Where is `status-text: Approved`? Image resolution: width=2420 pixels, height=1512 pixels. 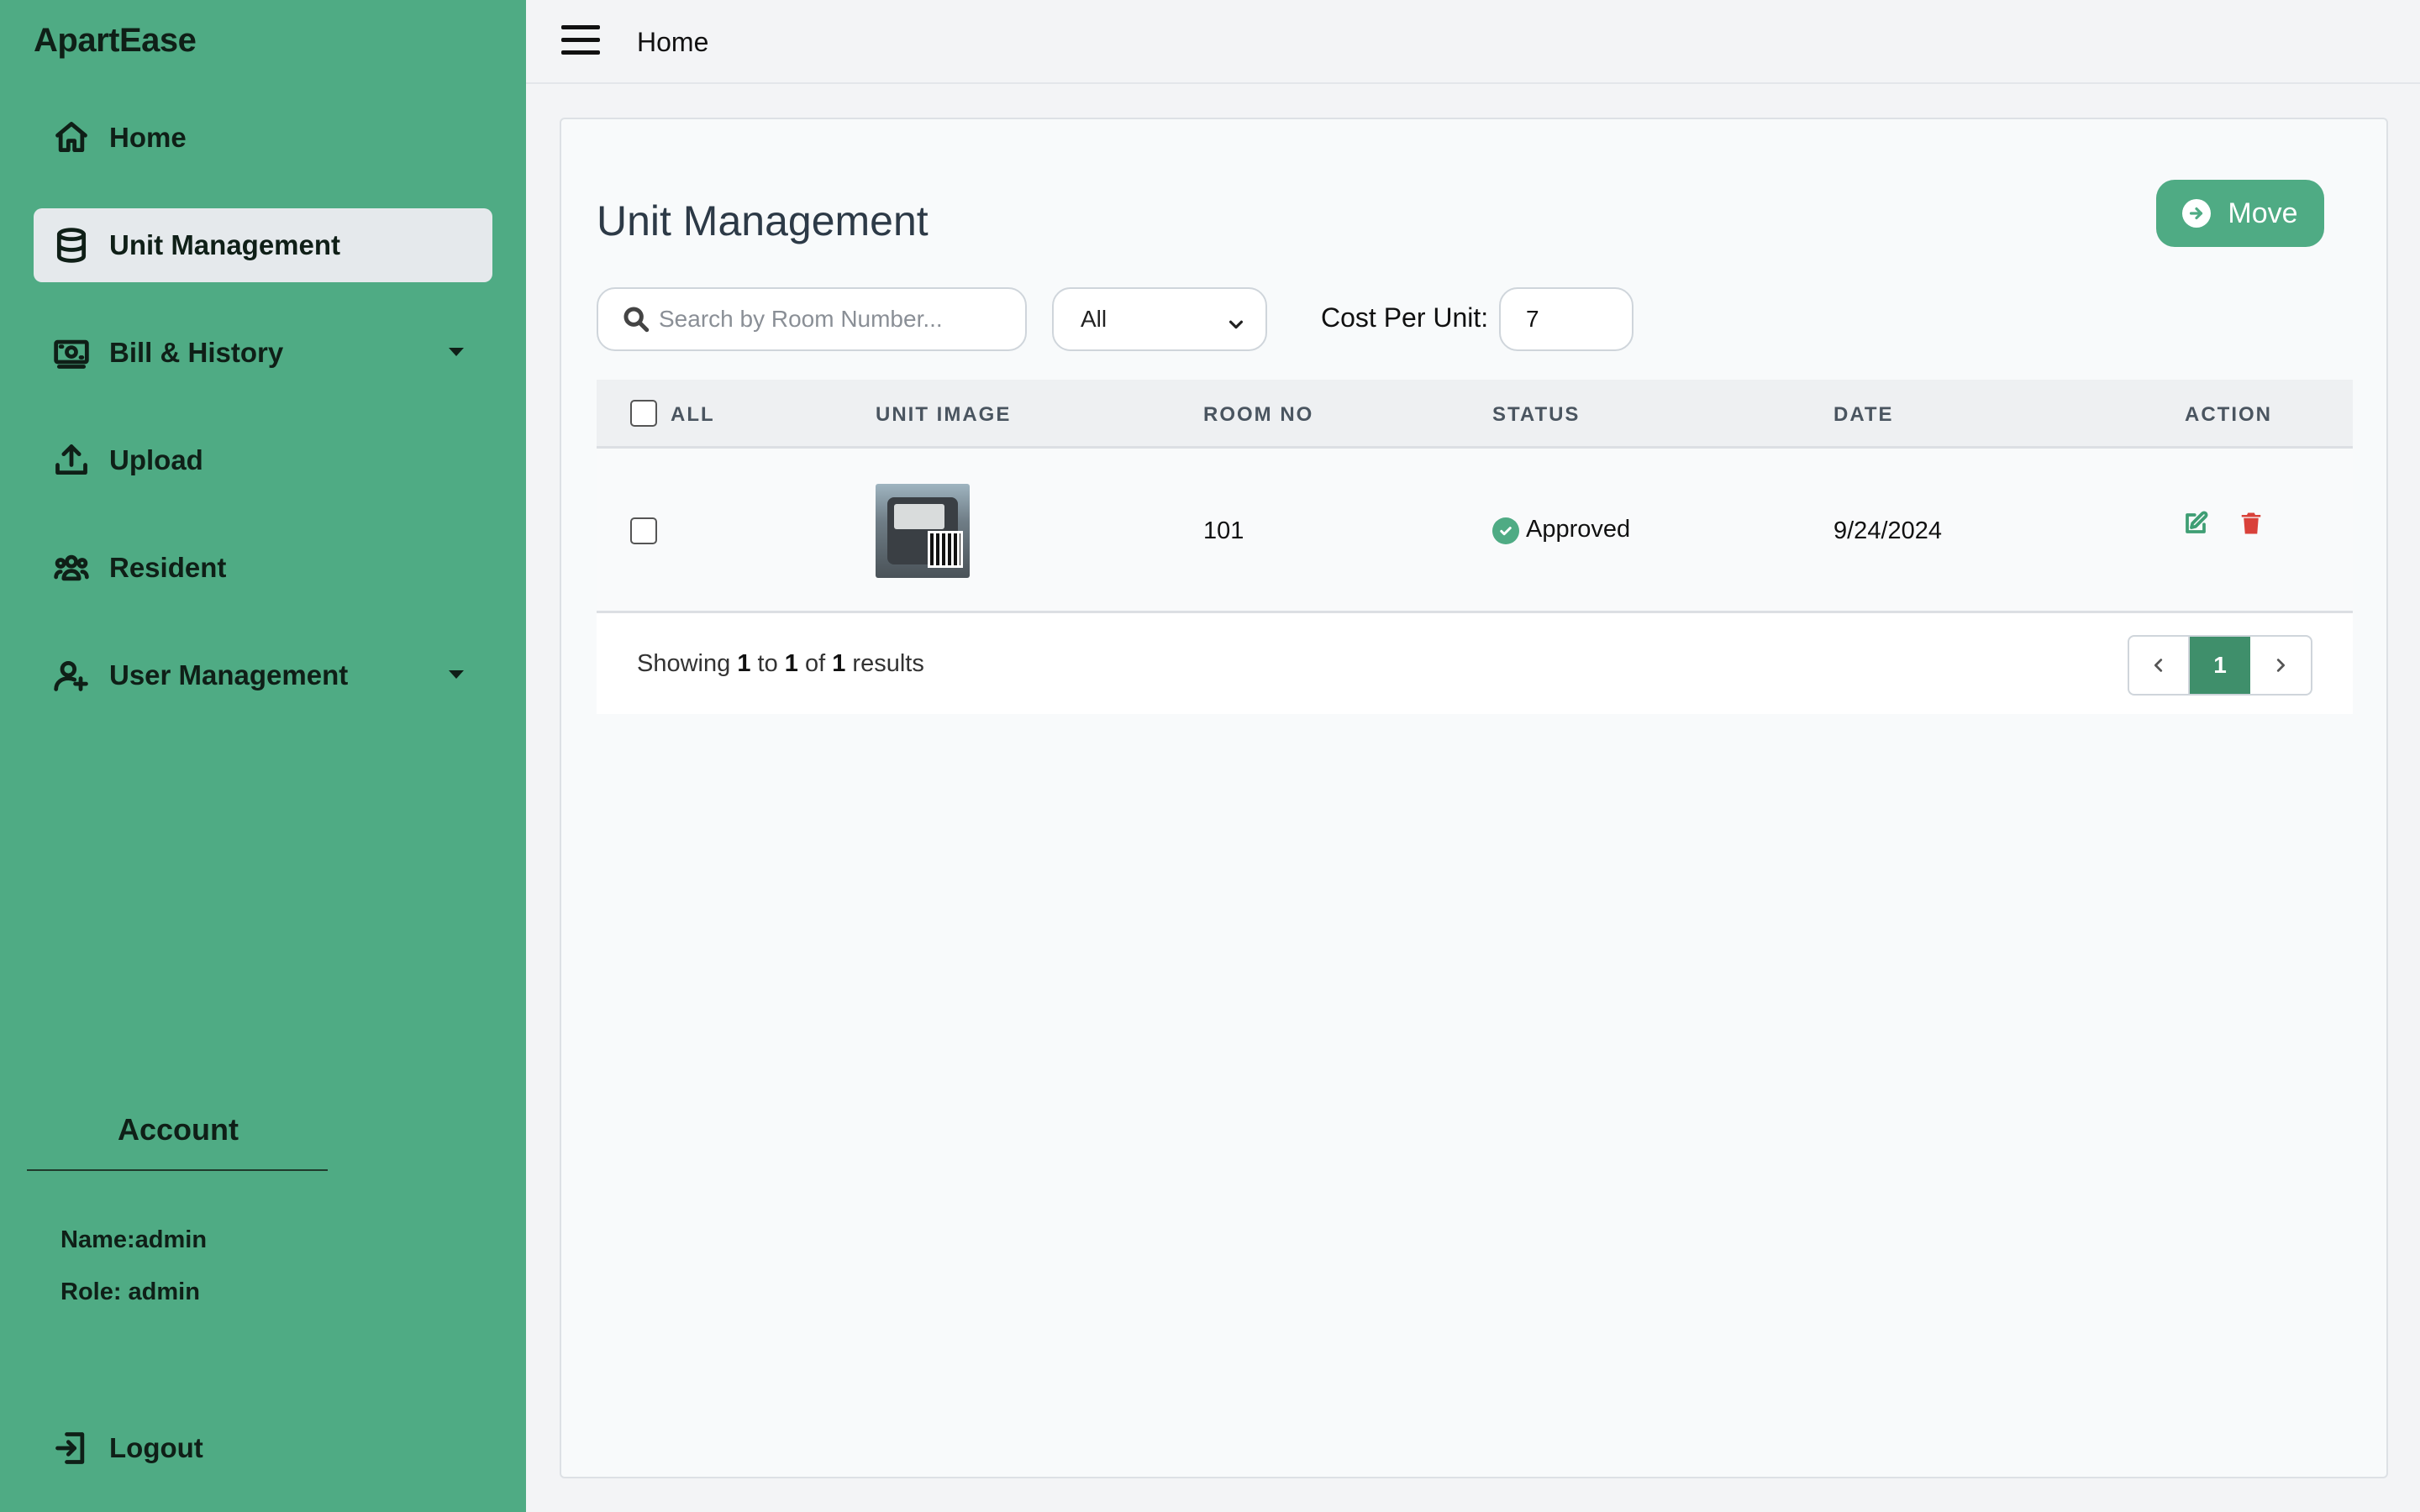
status-text: Approved is located at coordinates (1578, 529).